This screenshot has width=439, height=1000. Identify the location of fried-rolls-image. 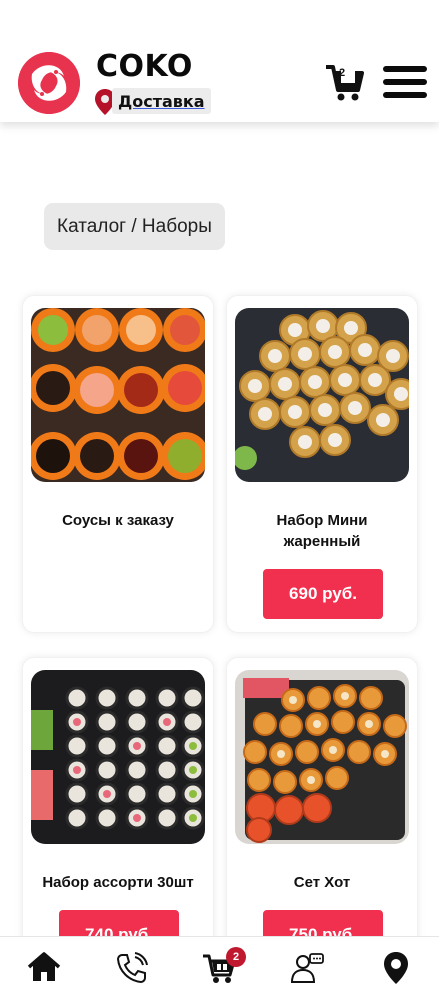
(322, 395).